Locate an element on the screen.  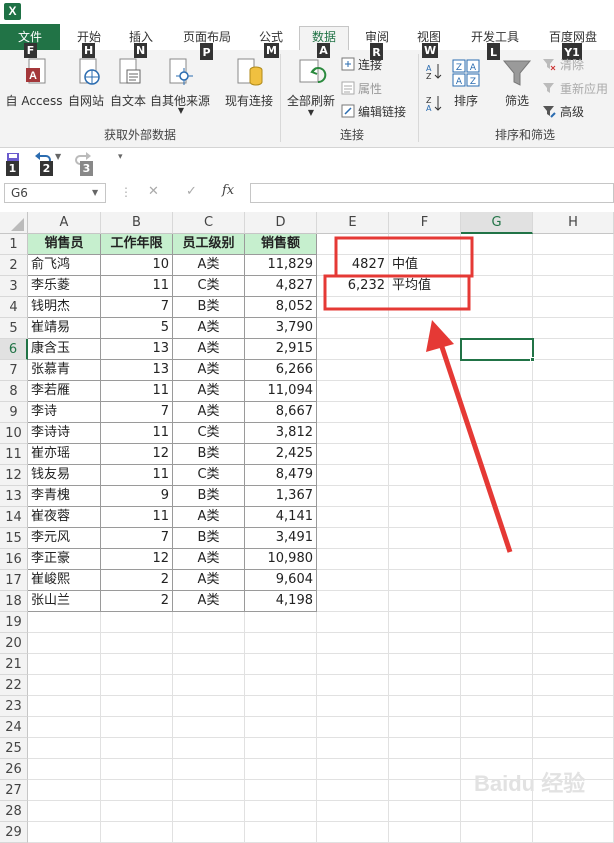
annotation-arrow-head is located at coordinates (440, 336).